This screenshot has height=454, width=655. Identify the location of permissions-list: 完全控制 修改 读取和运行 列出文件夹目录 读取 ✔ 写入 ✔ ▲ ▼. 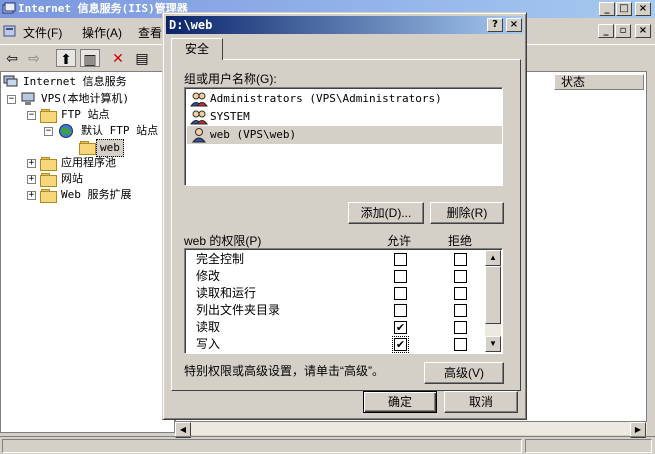
(343, 301).